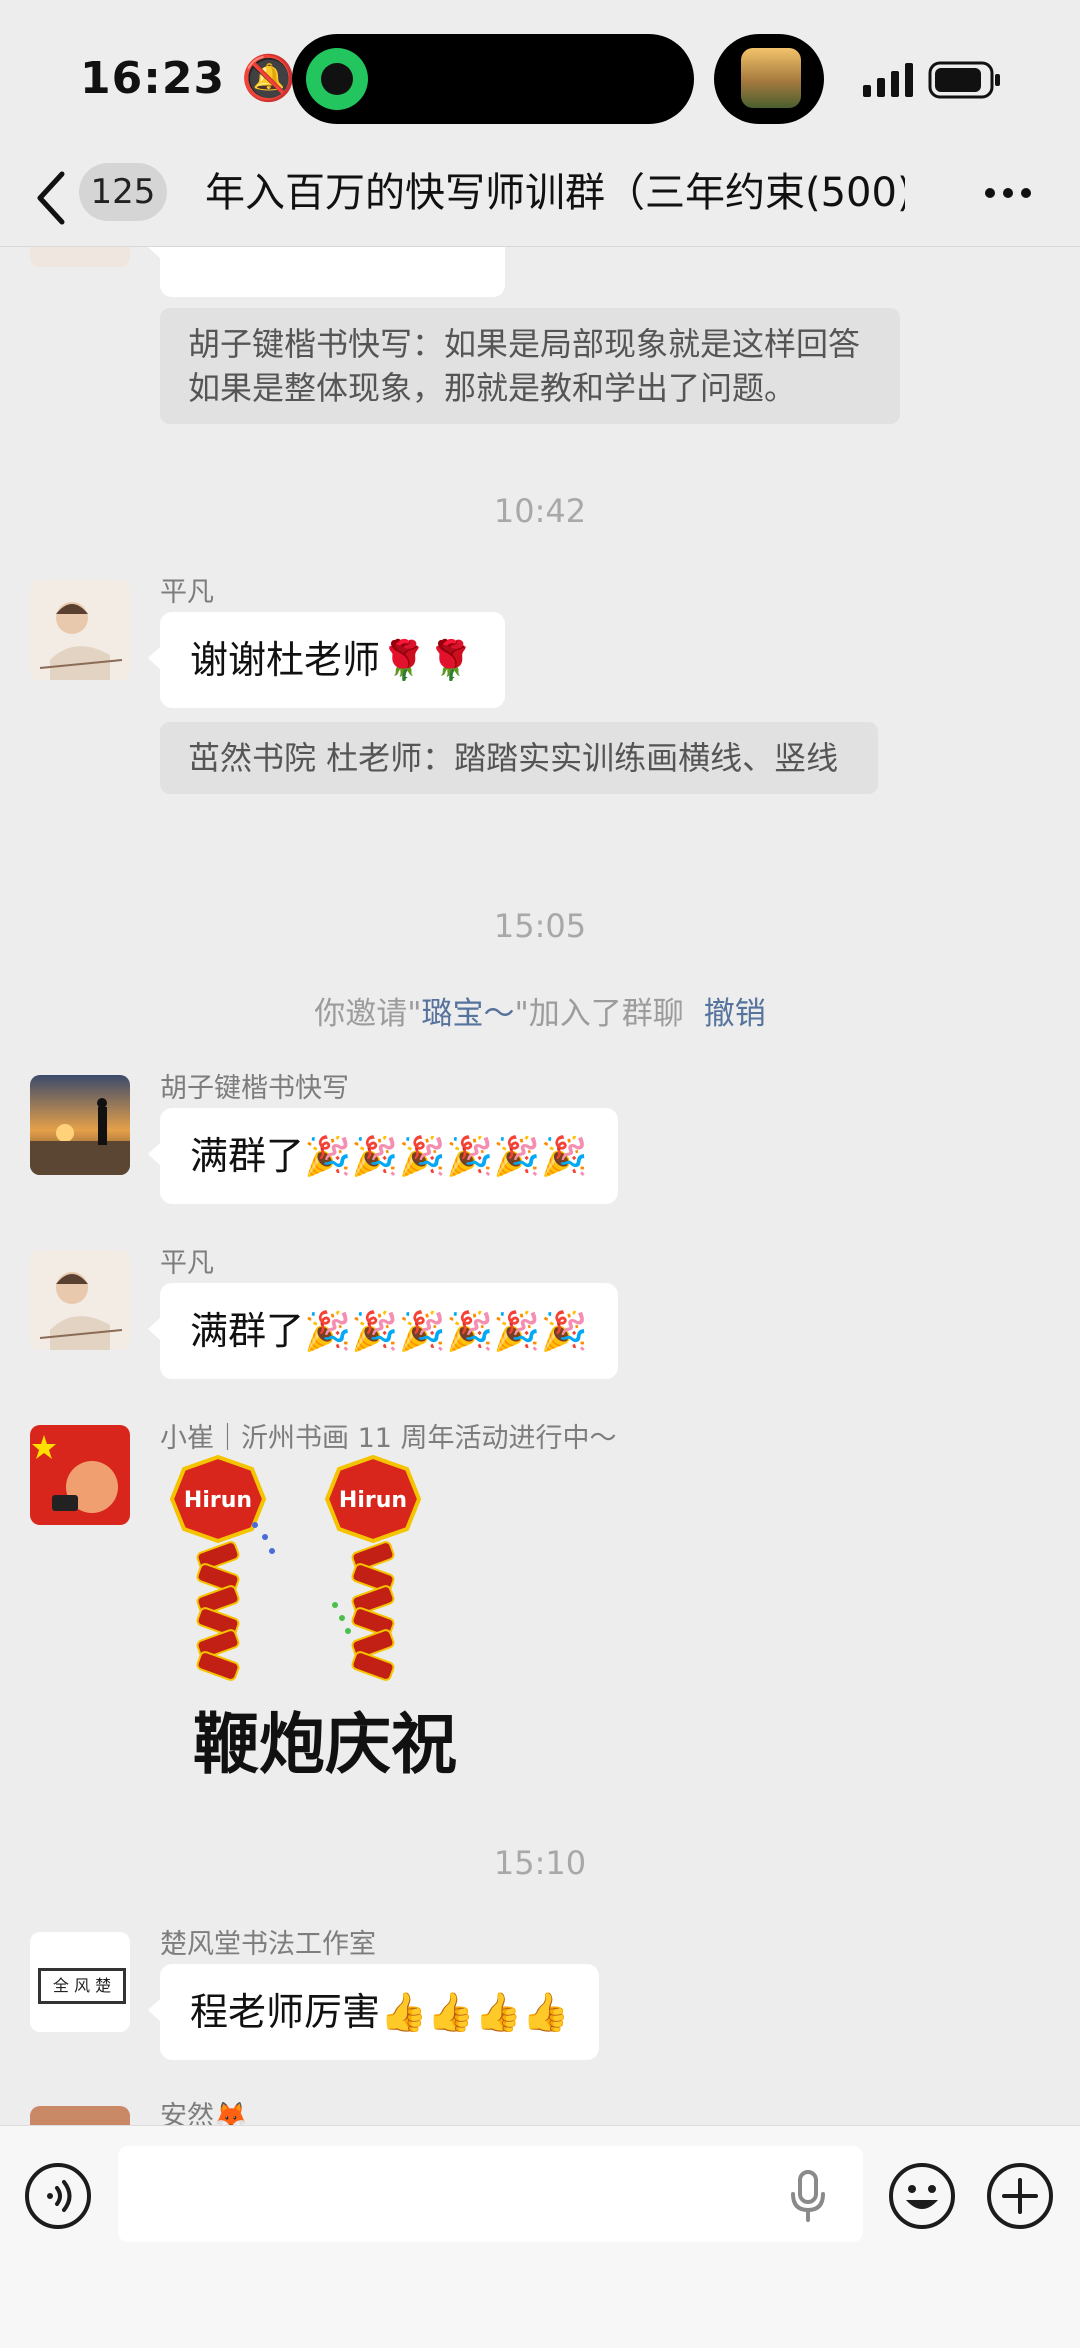 This screenshot has height=2348, width=1080. I want to click on sender-name: 胡子键楷书快写, so click(254, 1088).